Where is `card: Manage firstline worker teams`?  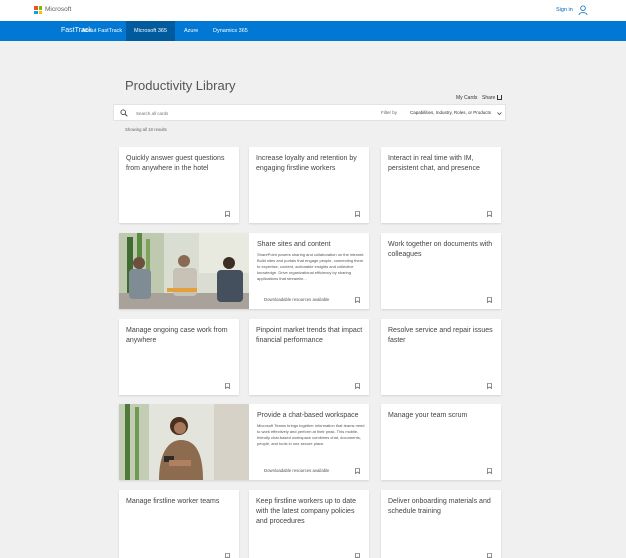 card: Manage firstline worker teams is located at coordinates (179, 524).